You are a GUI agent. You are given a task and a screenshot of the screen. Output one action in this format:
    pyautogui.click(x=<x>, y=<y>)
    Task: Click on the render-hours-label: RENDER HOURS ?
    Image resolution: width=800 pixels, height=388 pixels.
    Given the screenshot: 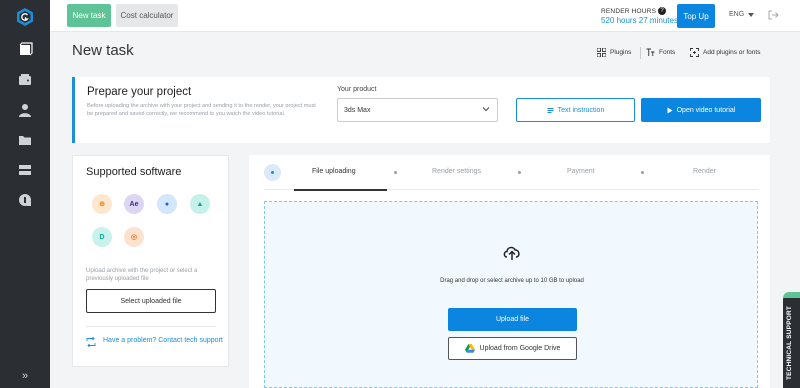 What is the action you would take?
    pyautogui.click(x=634, y=11)
    